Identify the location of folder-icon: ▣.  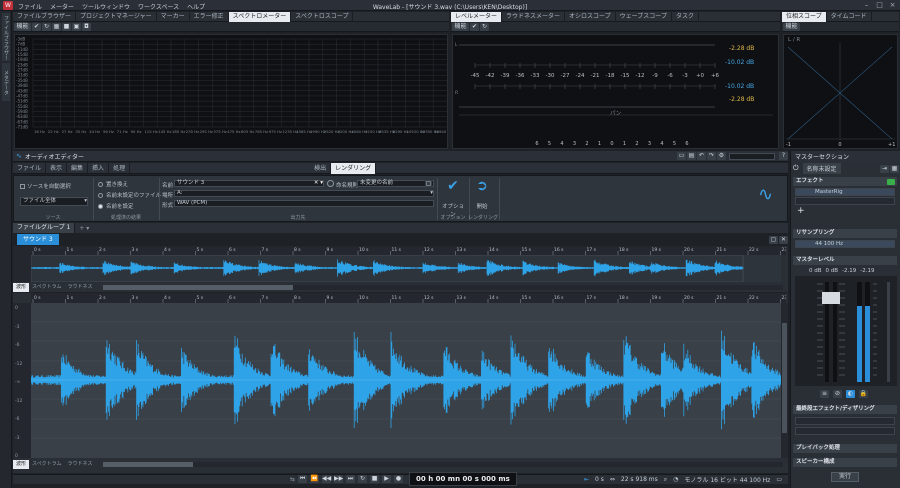
(76, 26).